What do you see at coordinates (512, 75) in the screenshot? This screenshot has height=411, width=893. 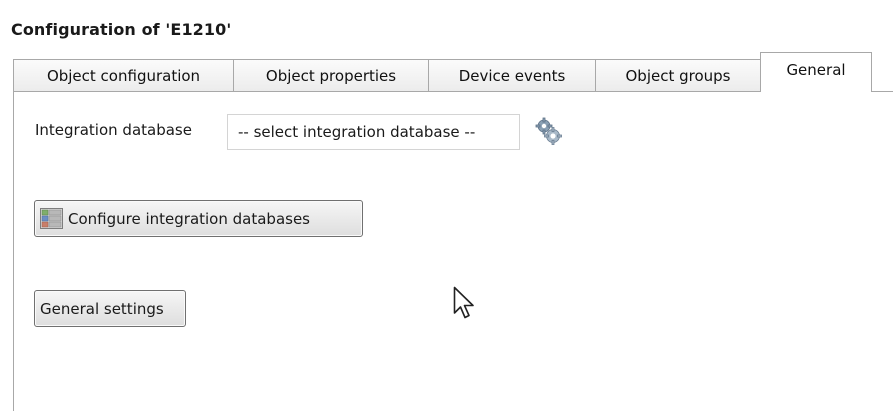 I see `tab-device-events: Device events` at bounding box center [512, 75].